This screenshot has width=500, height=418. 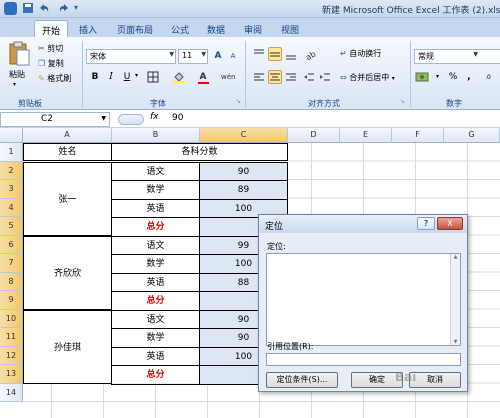 What do you see at coordinates (95, 77) in the screenshot?
I see `bold-button: B` at bounding box center [95, 77].